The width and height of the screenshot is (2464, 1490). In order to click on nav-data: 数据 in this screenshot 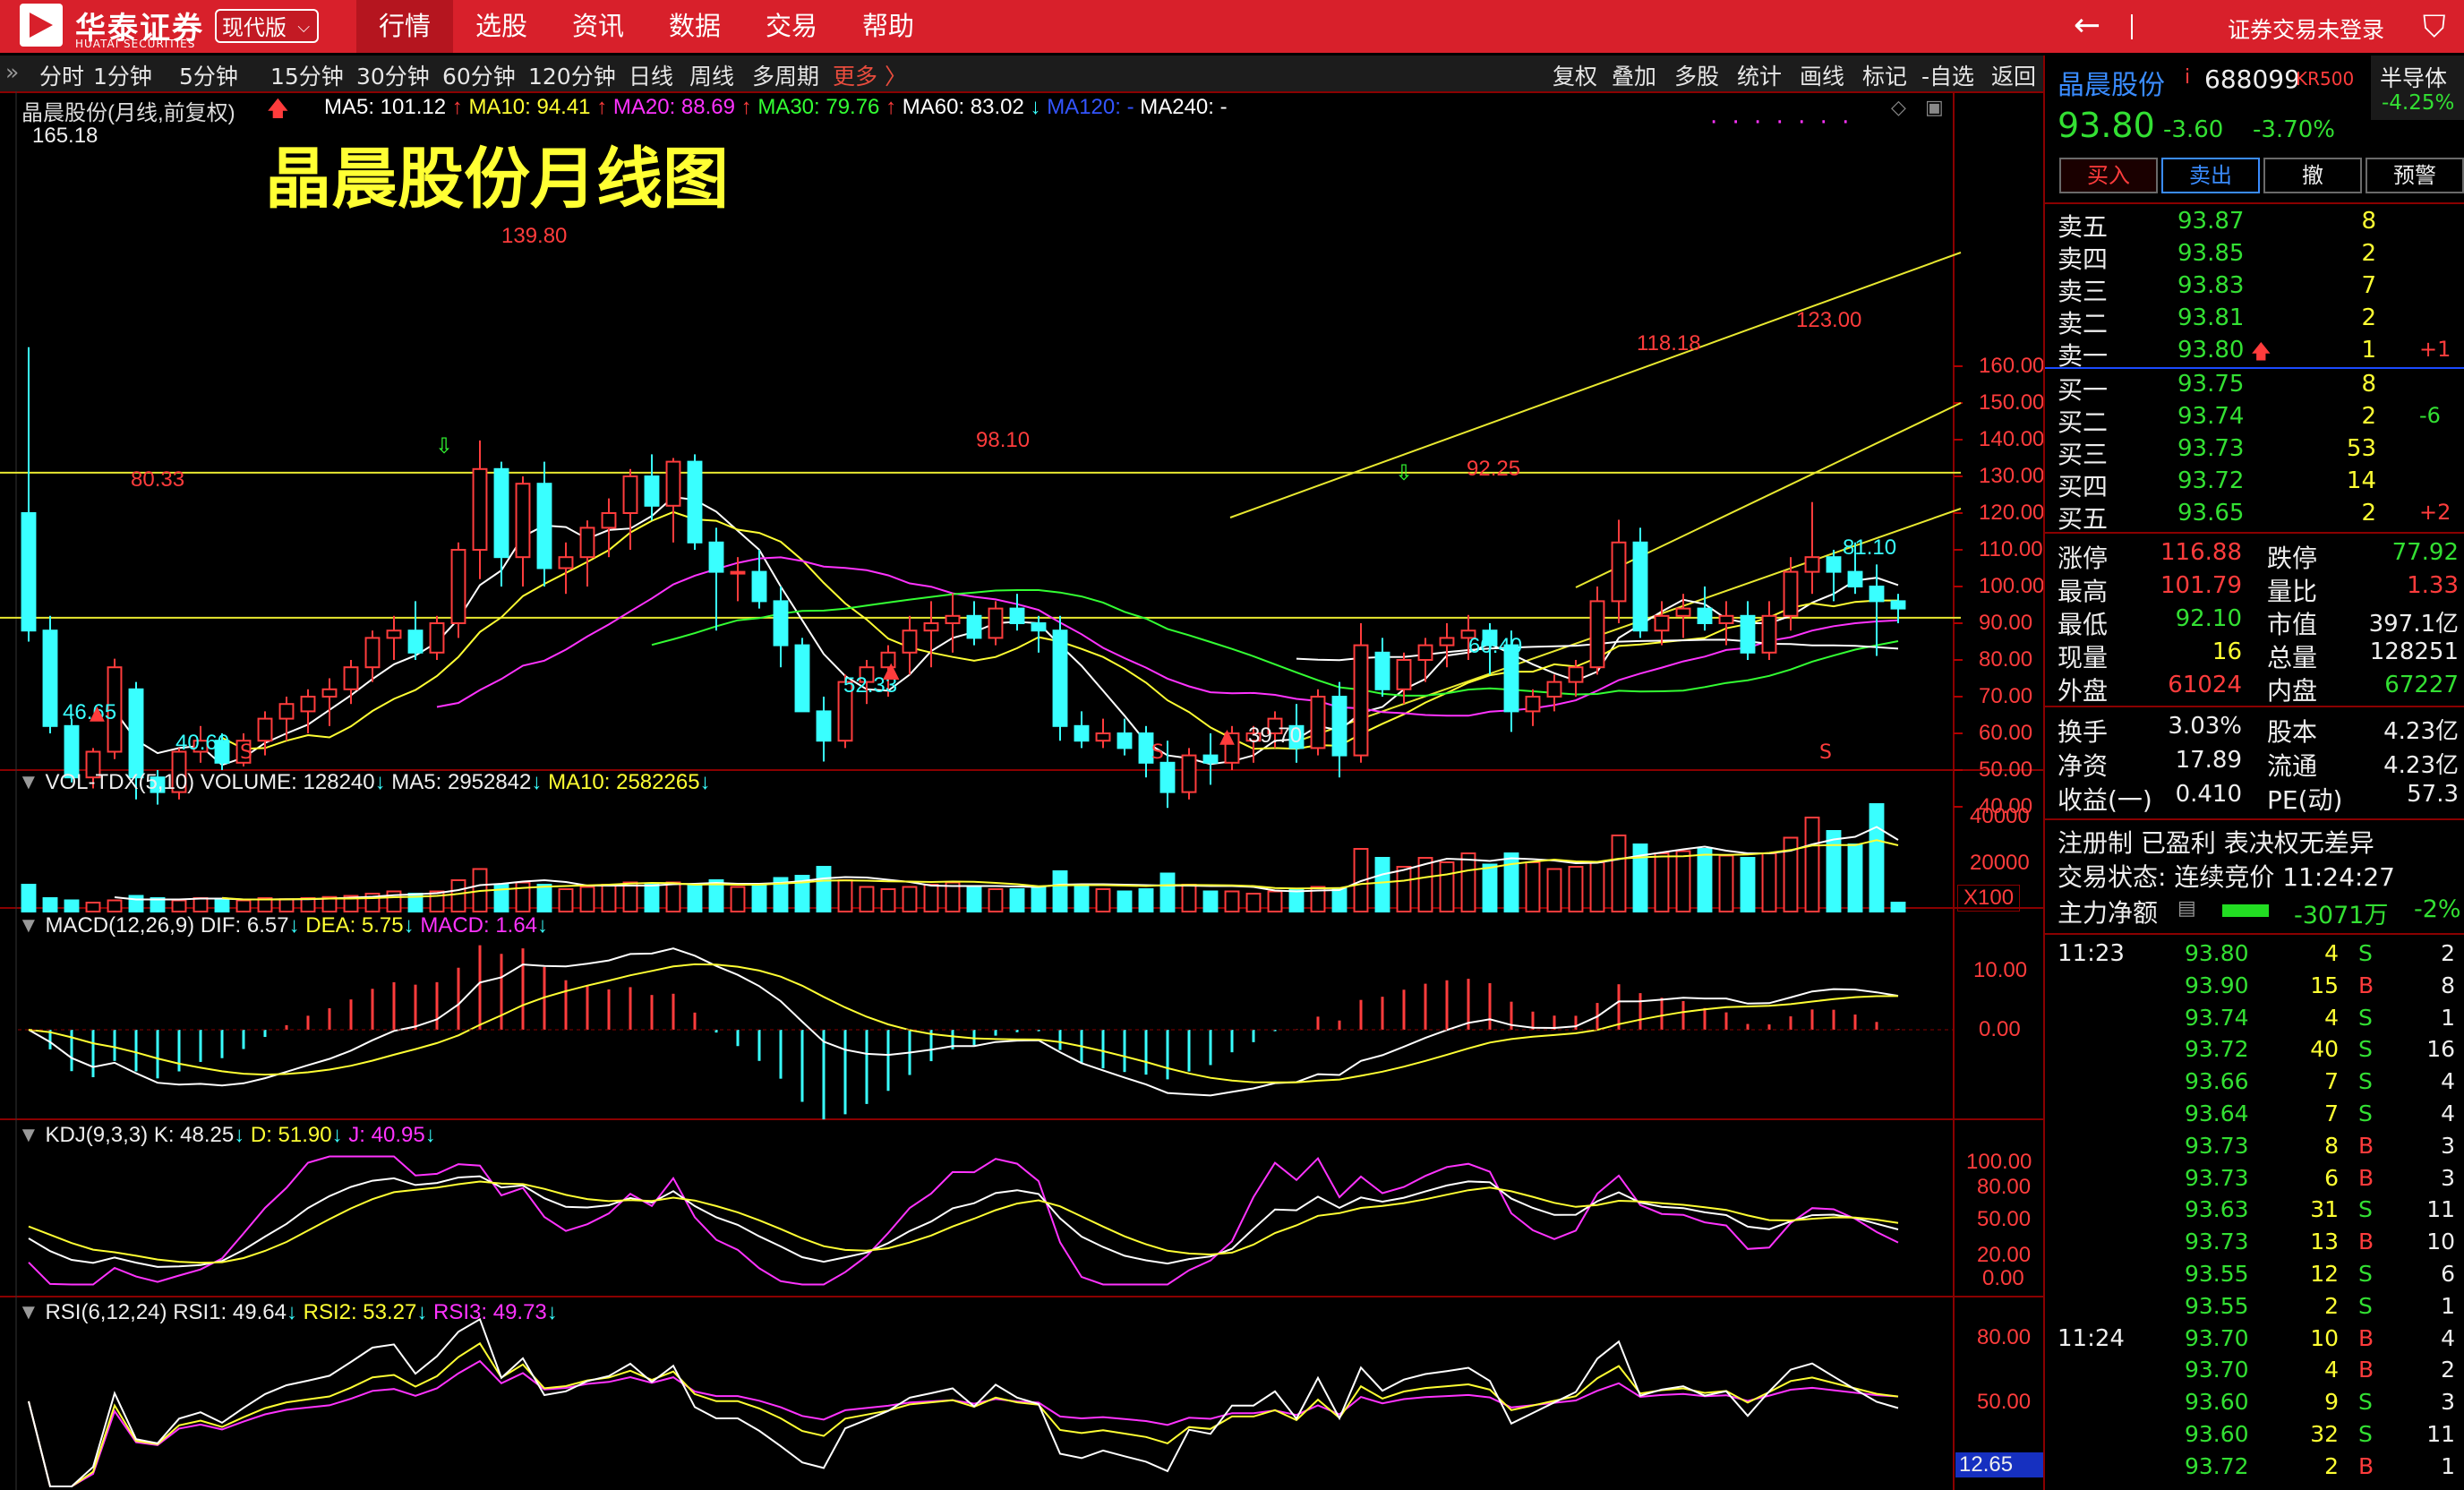, I will do `click(694, 26)`.